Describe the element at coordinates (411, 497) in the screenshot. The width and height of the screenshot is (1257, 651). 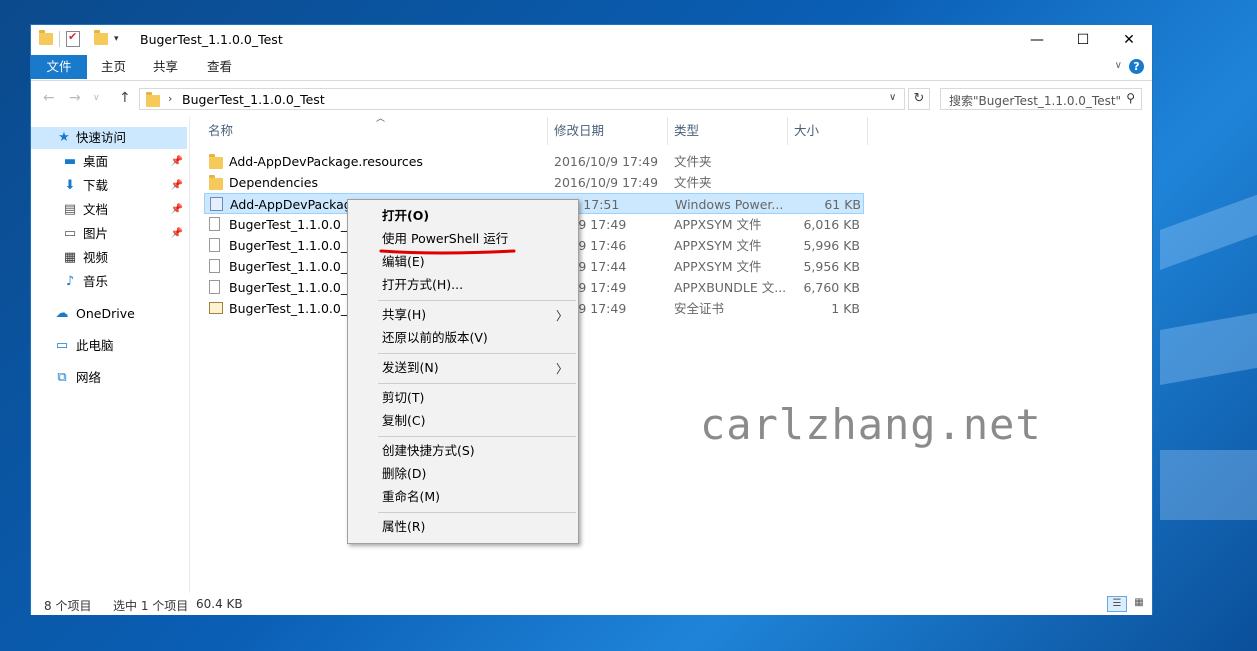
I see `menu-item-rename: 重命名(M)` at that location.